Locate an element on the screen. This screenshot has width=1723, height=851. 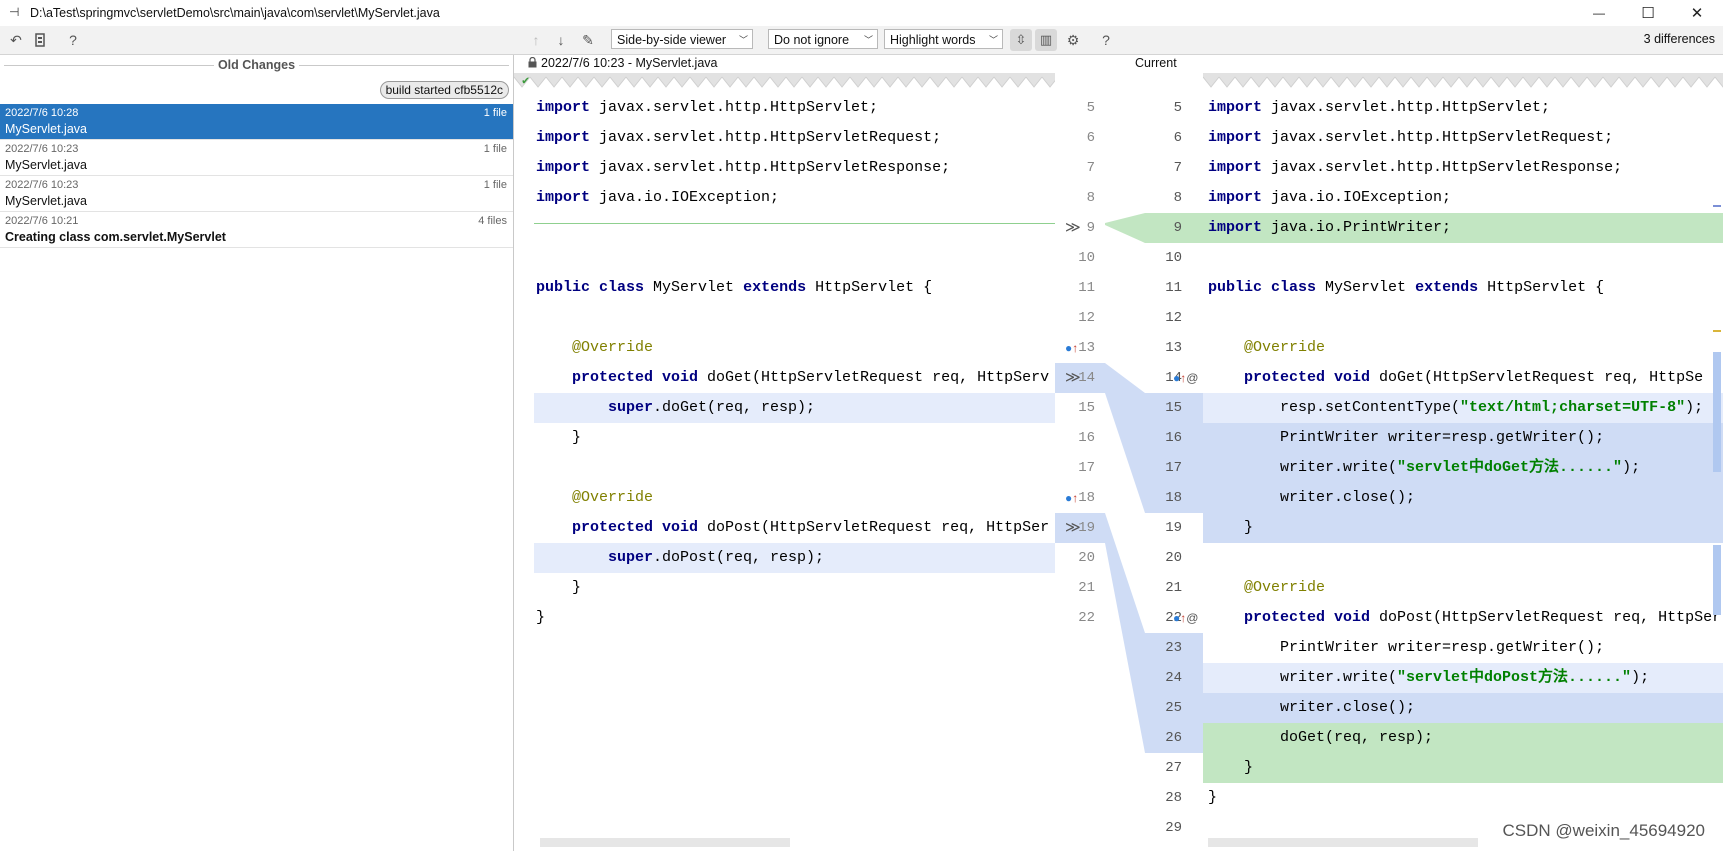
old-line-number: 17 is located at coordinates (1086, 468).